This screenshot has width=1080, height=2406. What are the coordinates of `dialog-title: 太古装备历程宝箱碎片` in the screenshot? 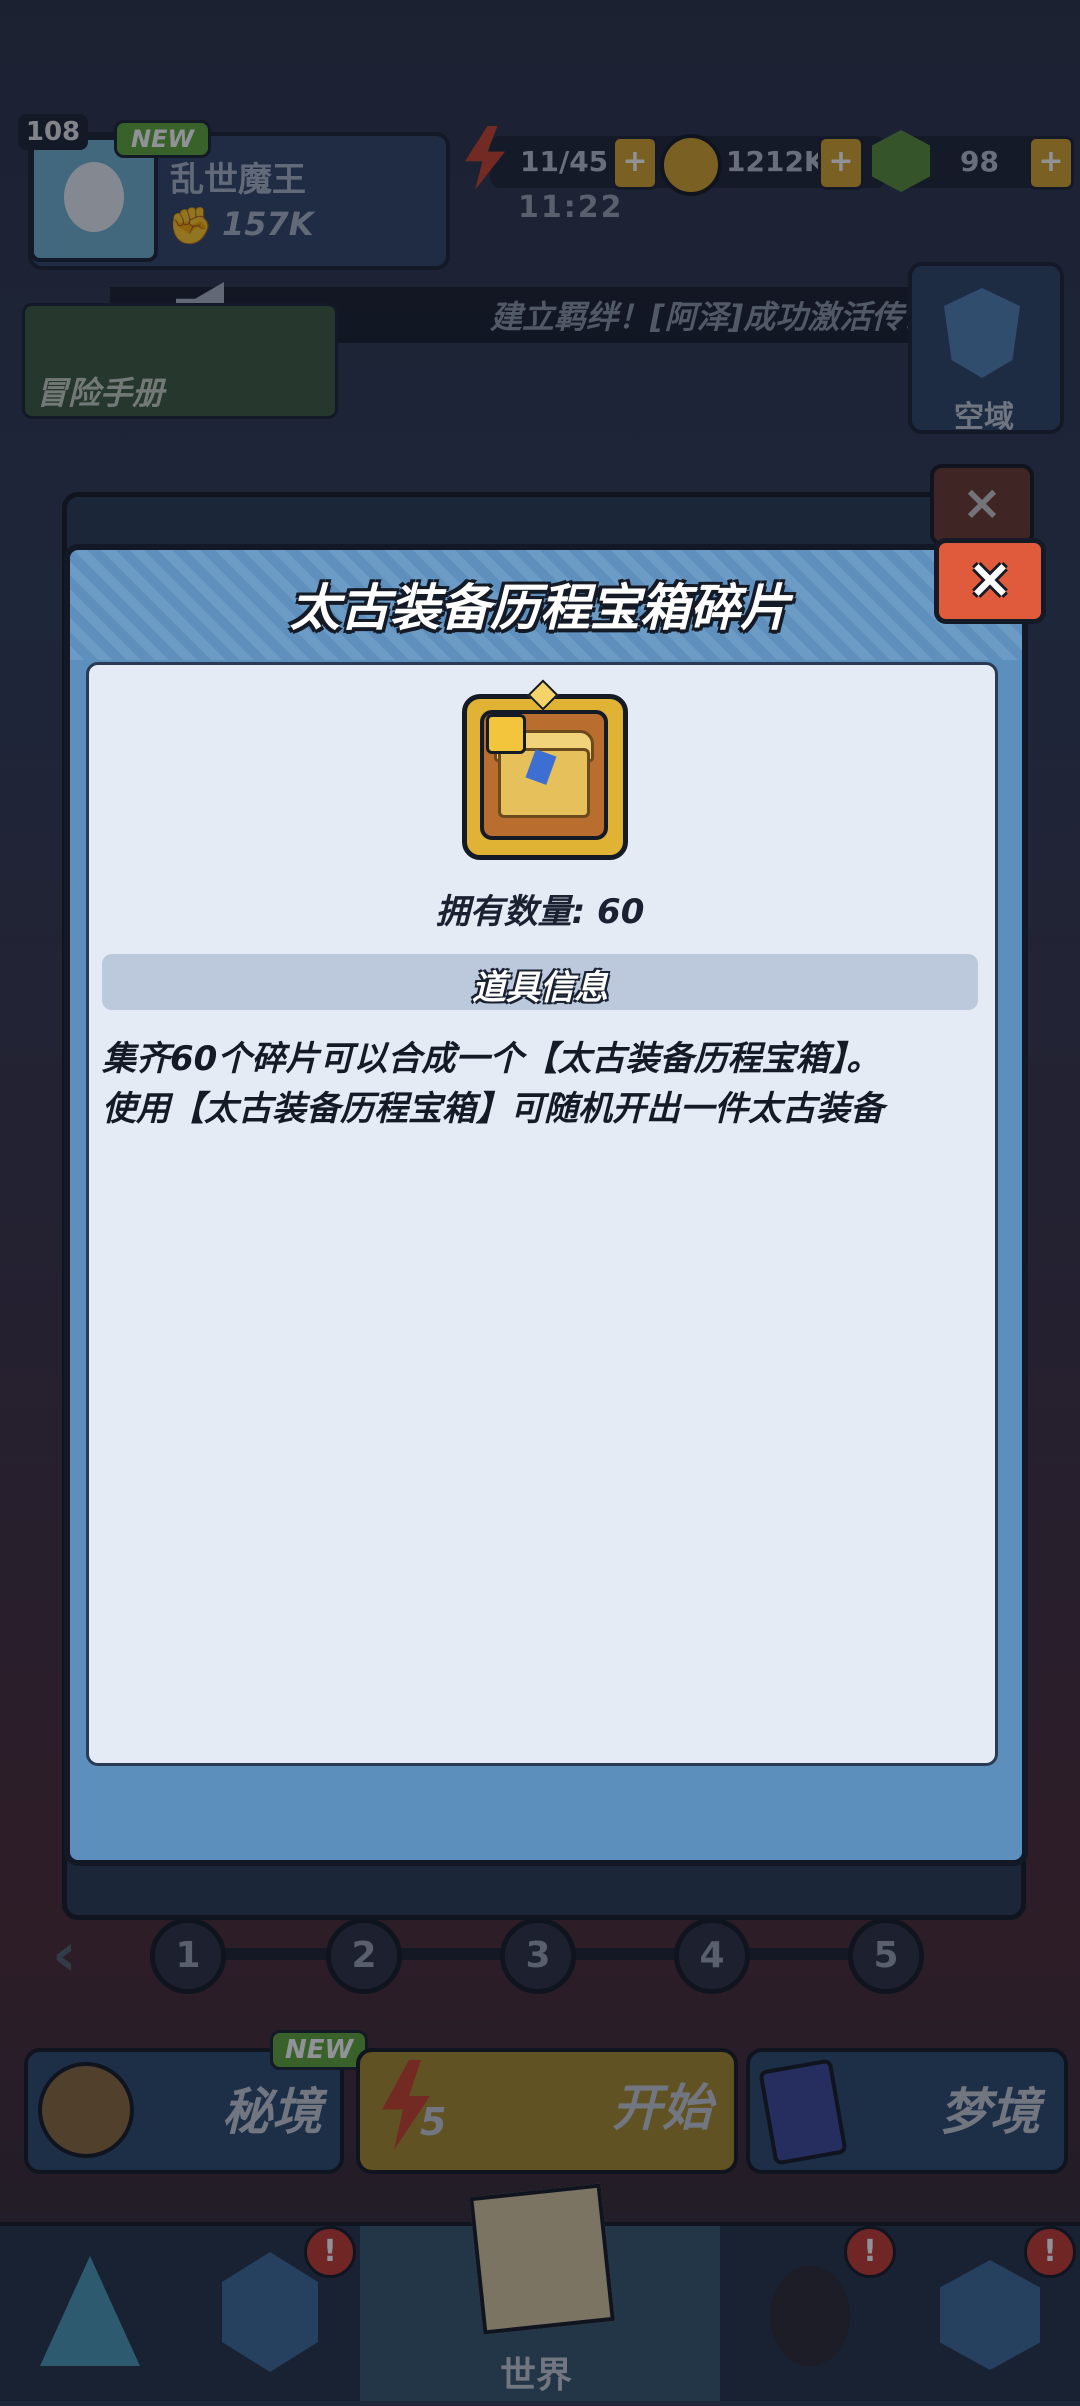 It's located at (540, 608).